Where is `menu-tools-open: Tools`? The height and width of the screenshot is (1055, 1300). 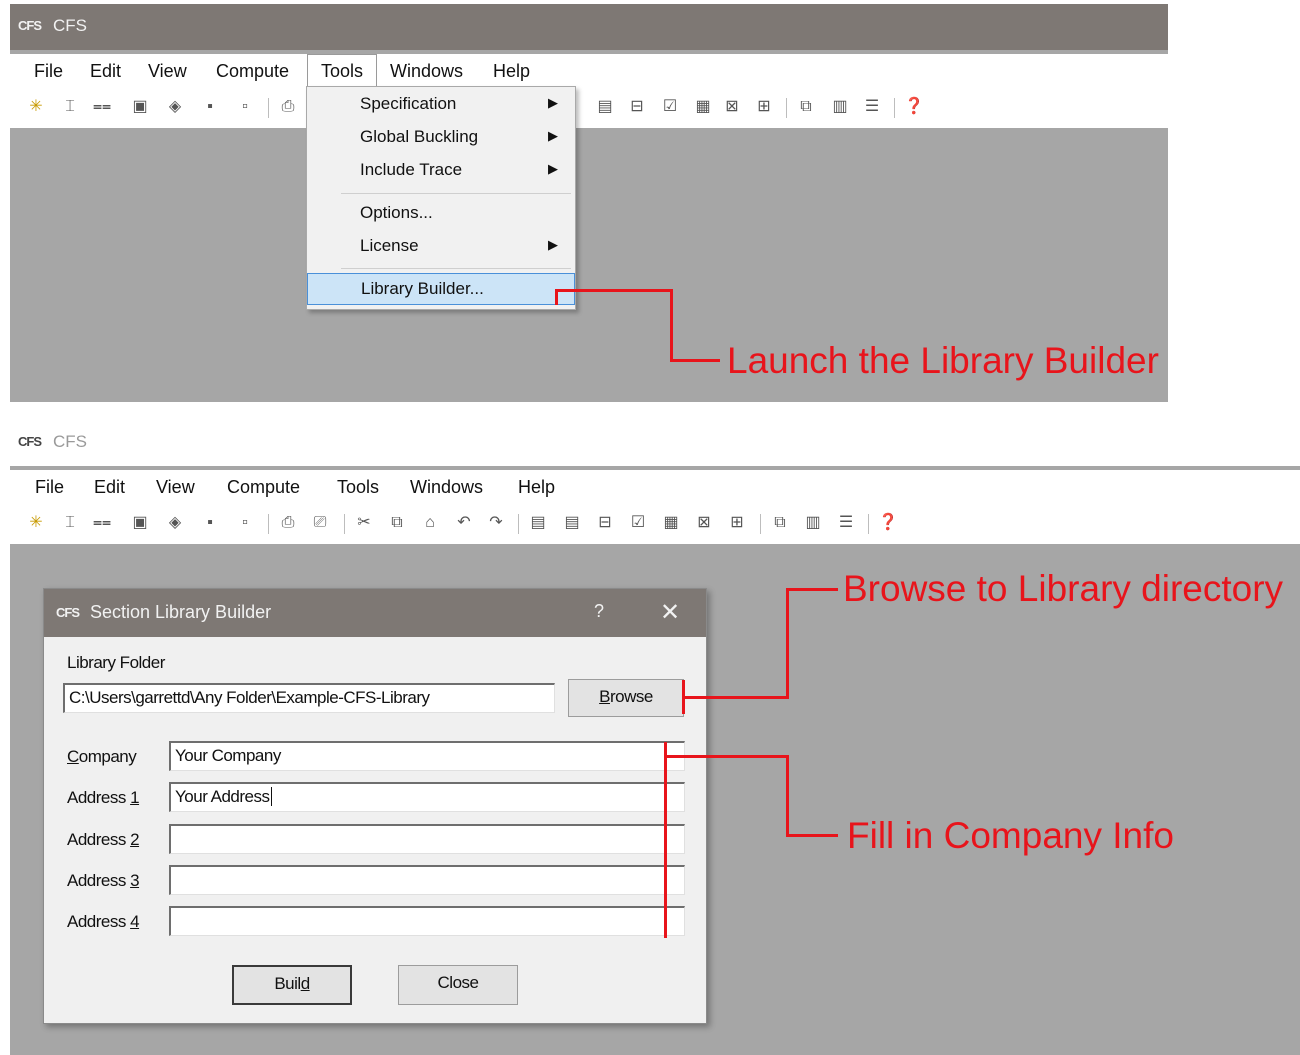 menu-tools-open: Tools is located at coordinates (342, 71).